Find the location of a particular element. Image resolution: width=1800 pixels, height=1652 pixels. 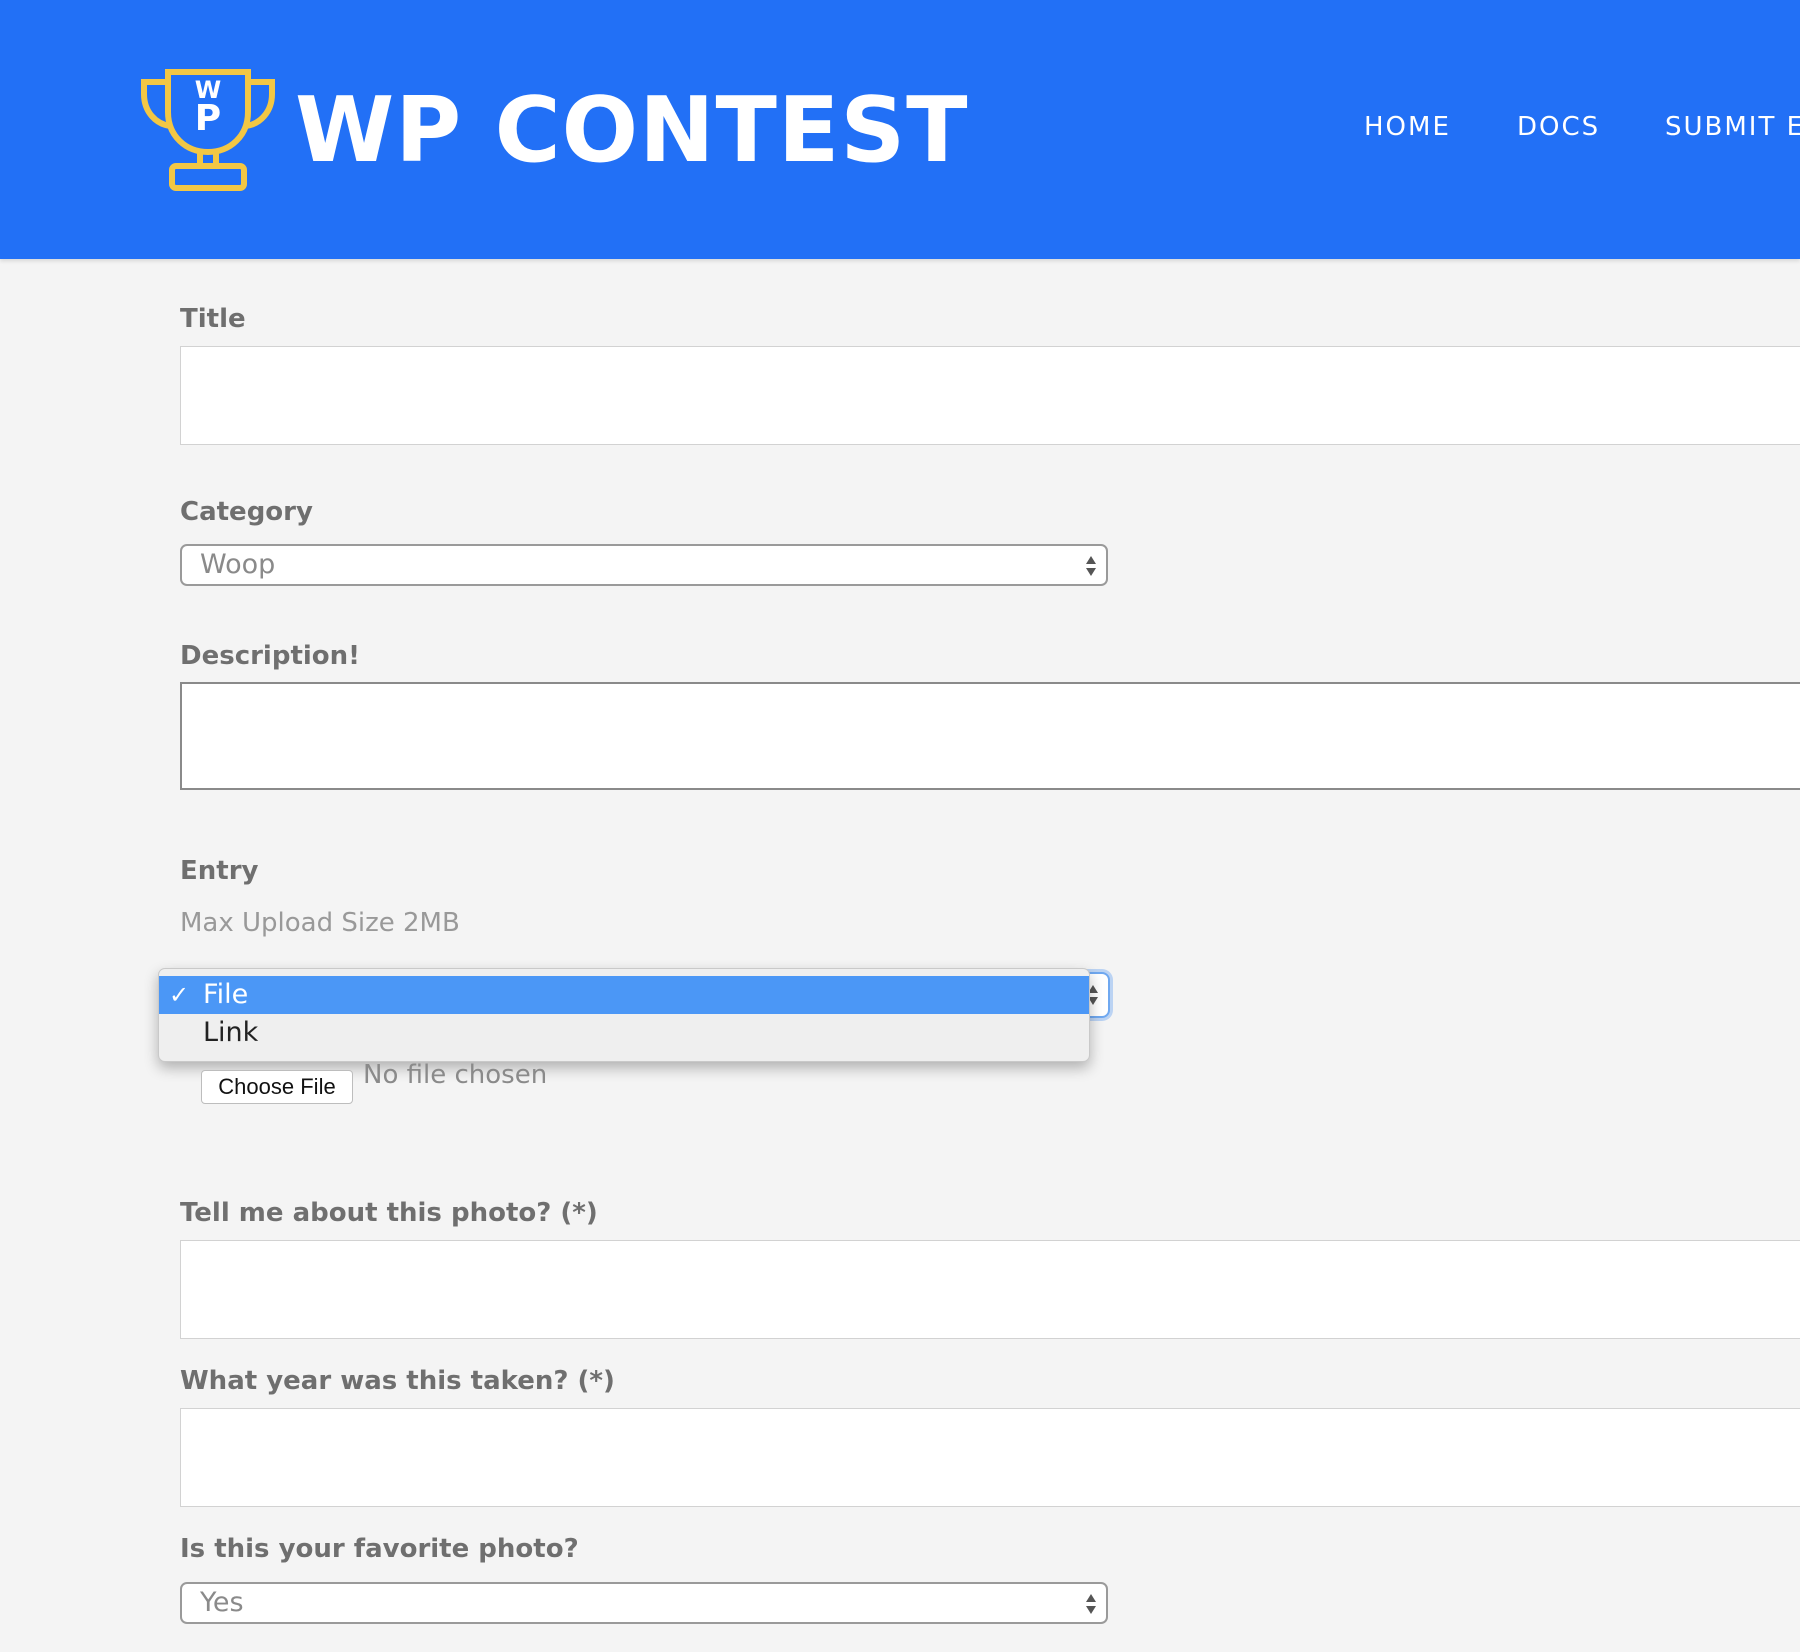

entry-option-link: Link is located at coordinates (624, 1033).